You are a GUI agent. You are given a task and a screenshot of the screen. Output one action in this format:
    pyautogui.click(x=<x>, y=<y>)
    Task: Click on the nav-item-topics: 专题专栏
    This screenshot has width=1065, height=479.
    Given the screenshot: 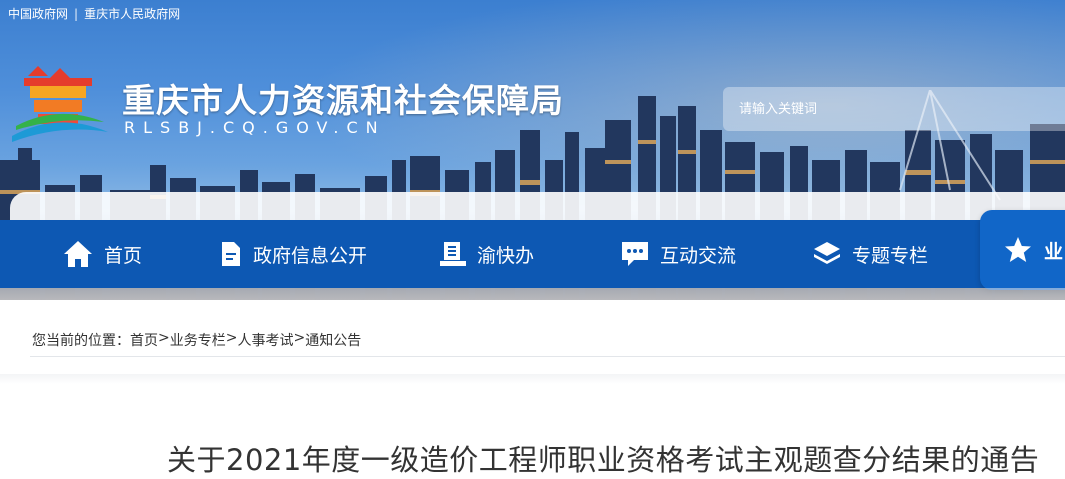 What is the action you would take?
    pyautogui.click(x=870, y=254)
    